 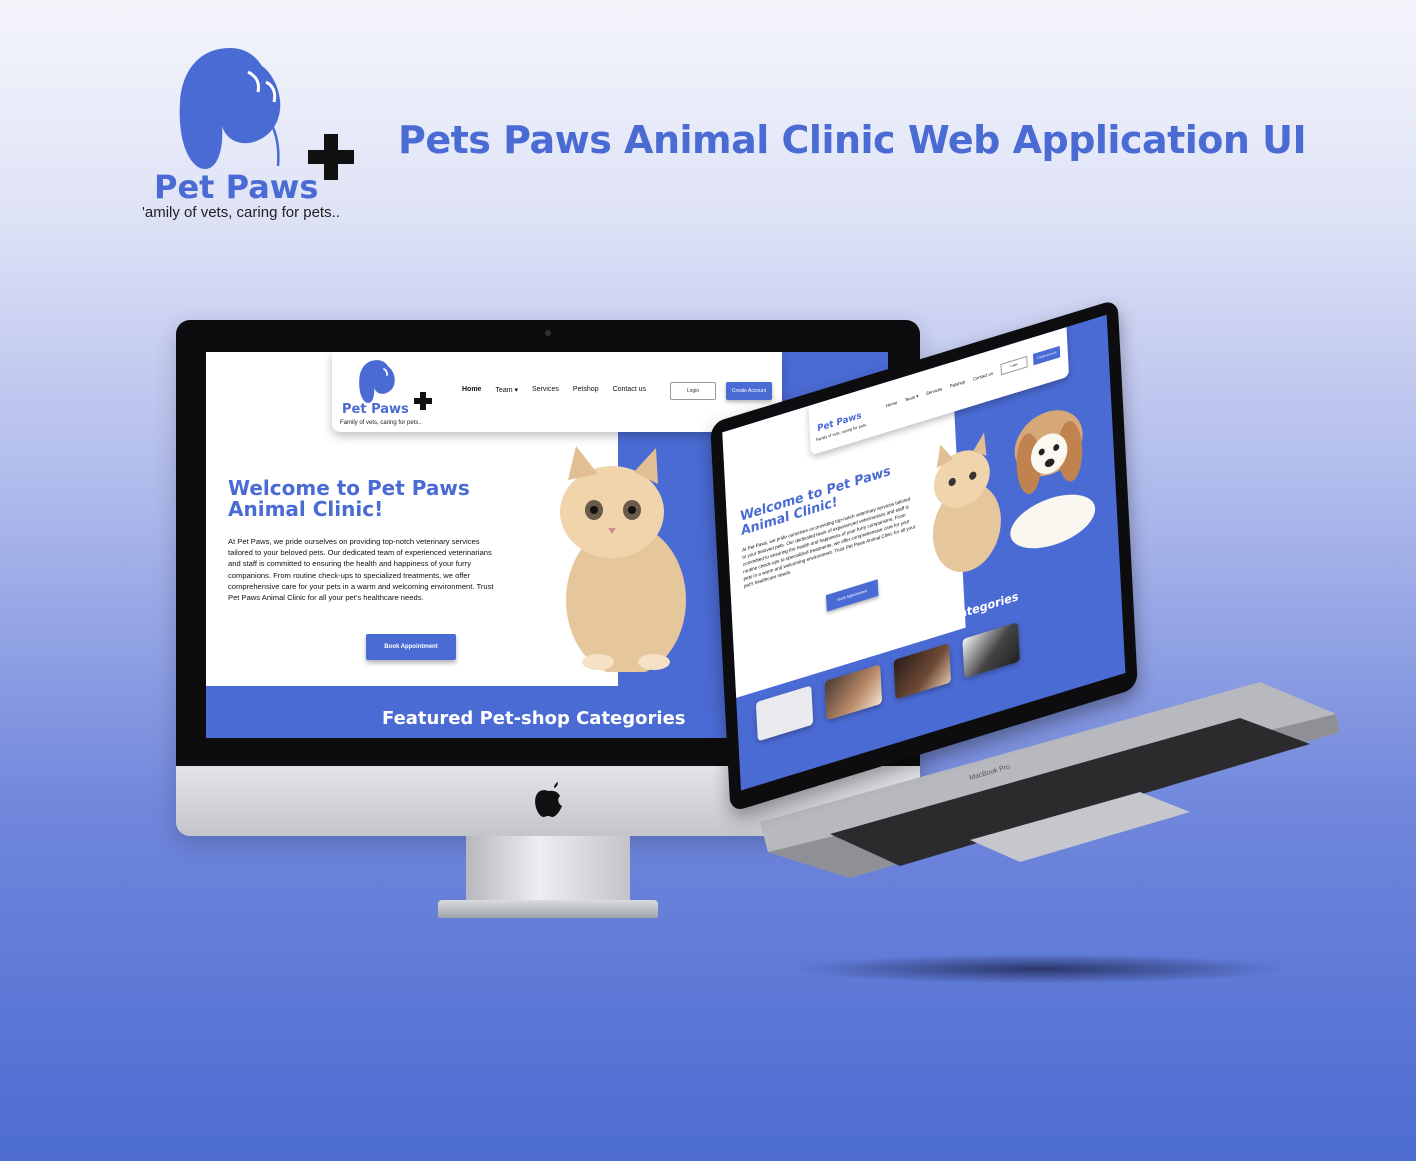 What do you see at coordinates (548, 333) in the screenshot?
I see `camera-icon` at bounding box center [548, 333].